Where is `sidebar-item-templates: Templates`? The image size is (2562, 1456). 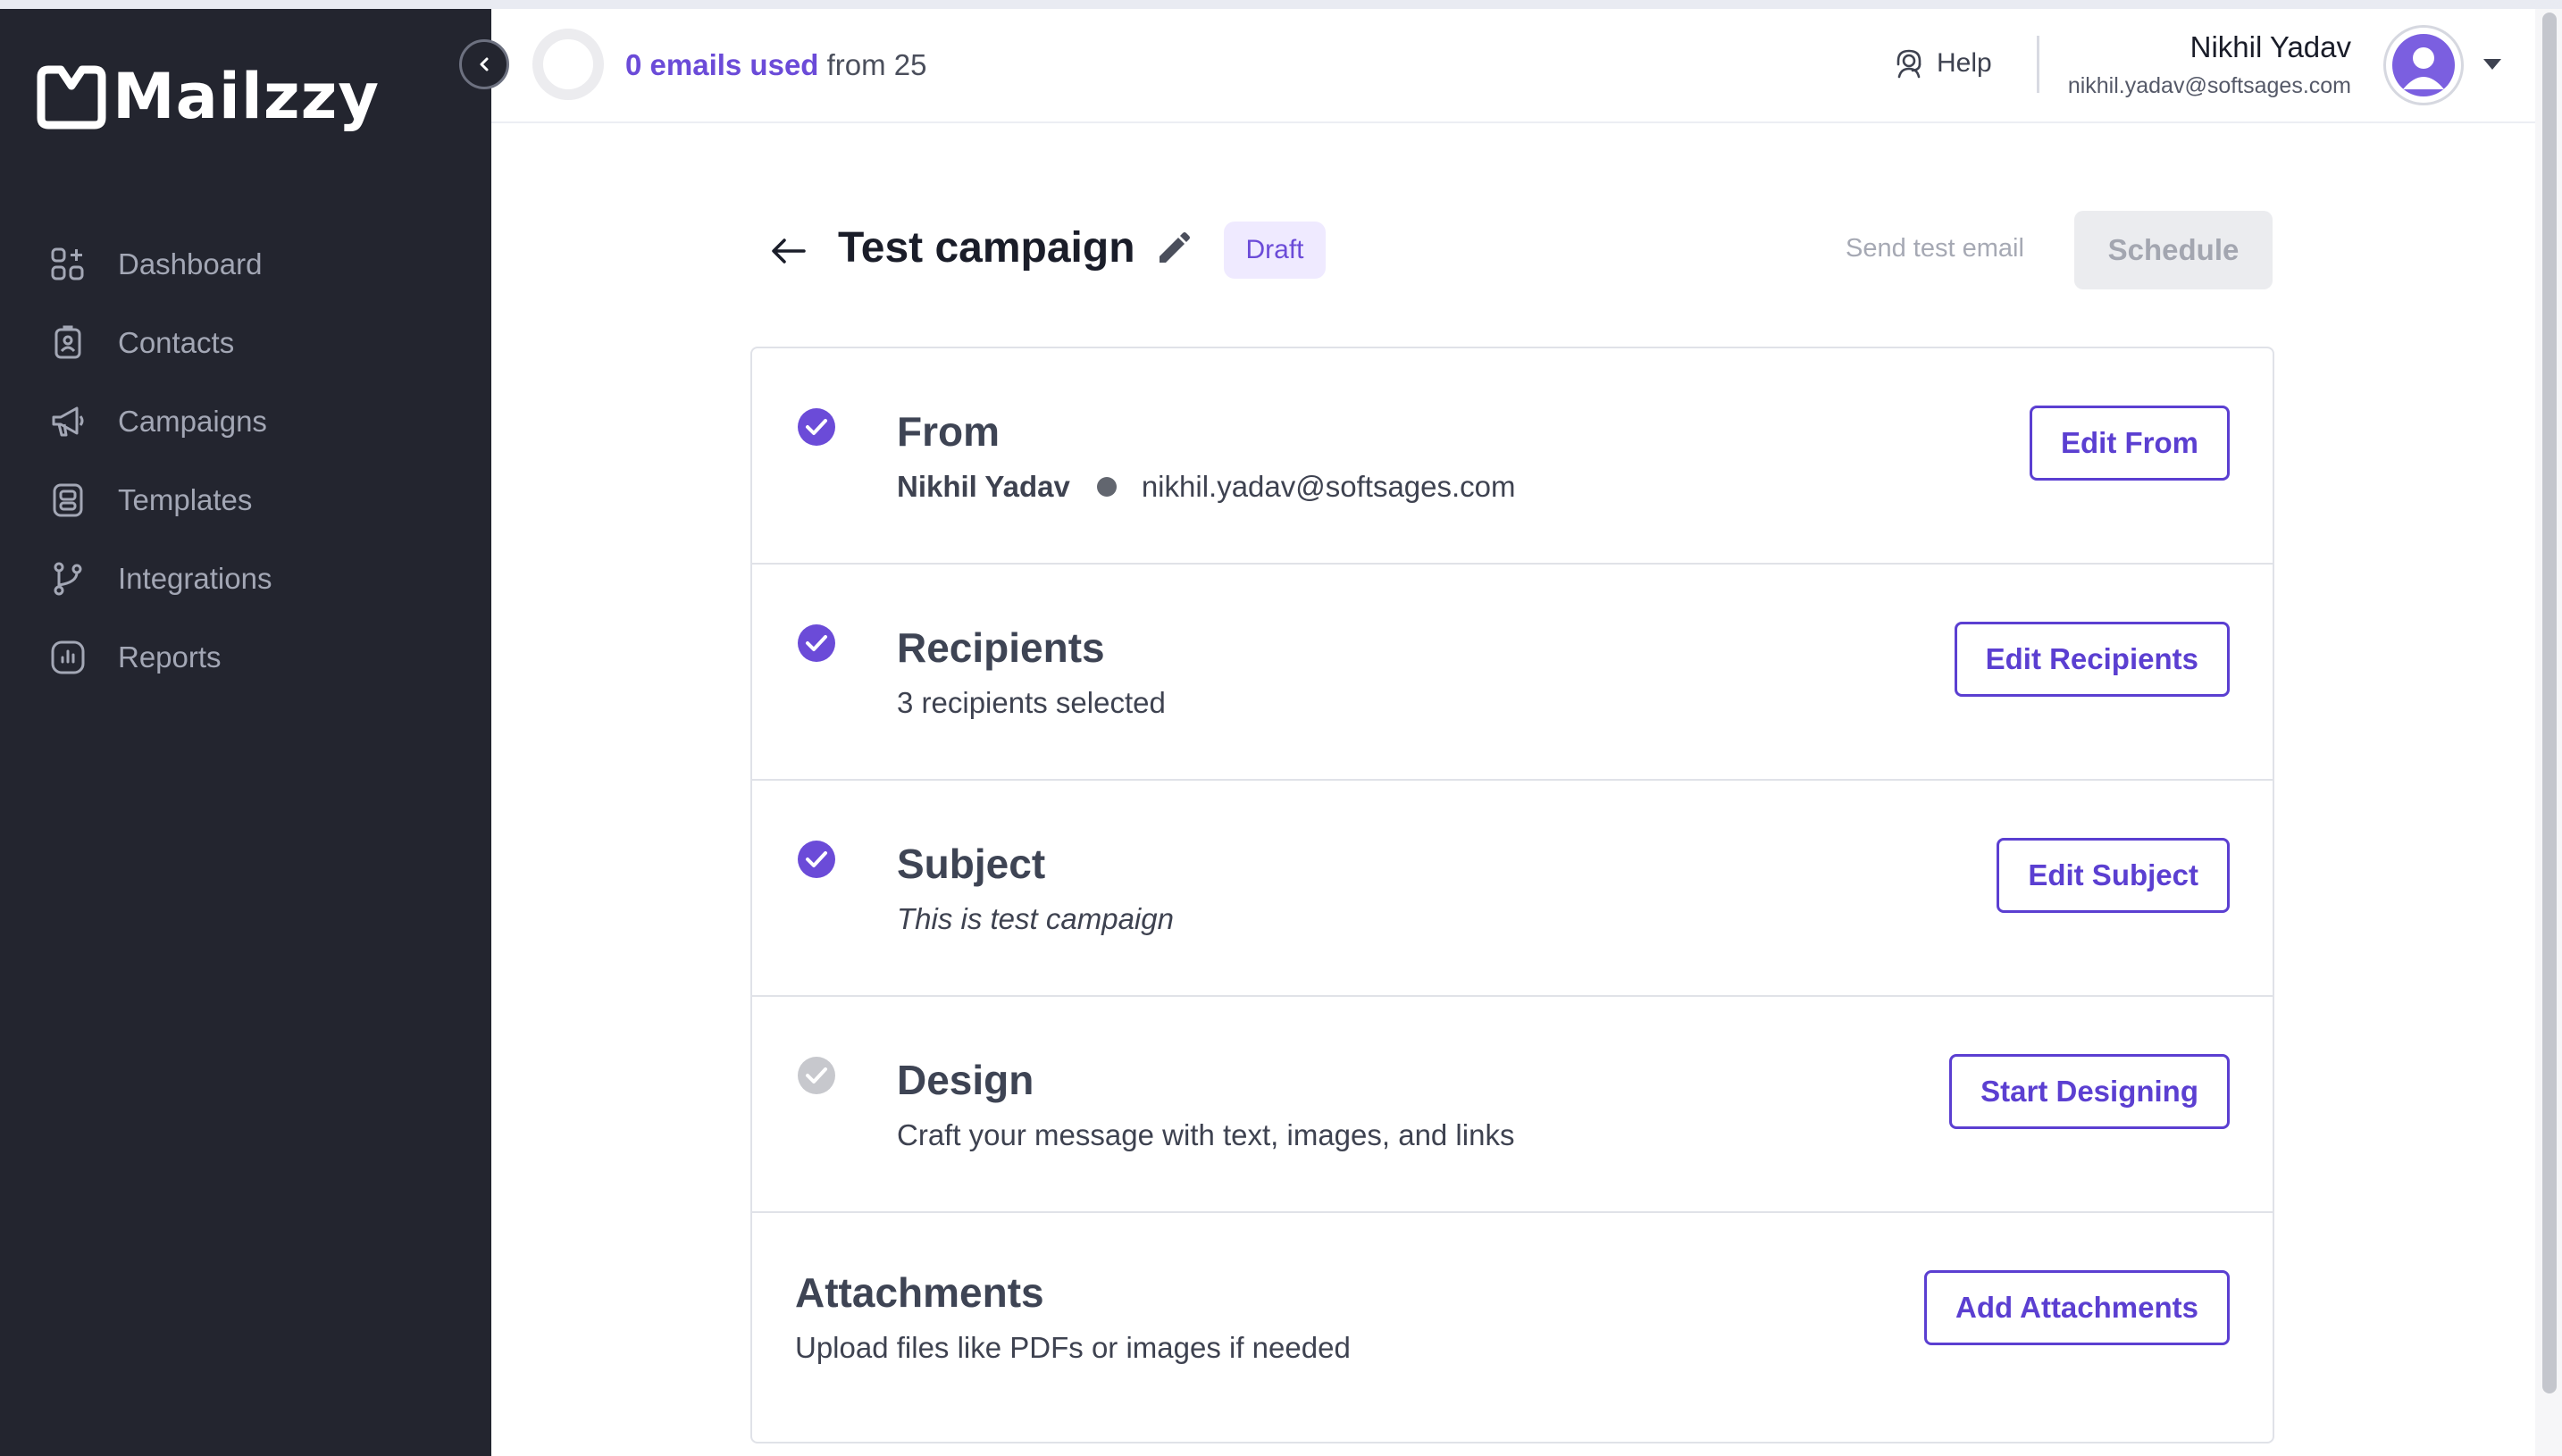 sidebar-item-templates: Templates is located at coordinates (245, 500).